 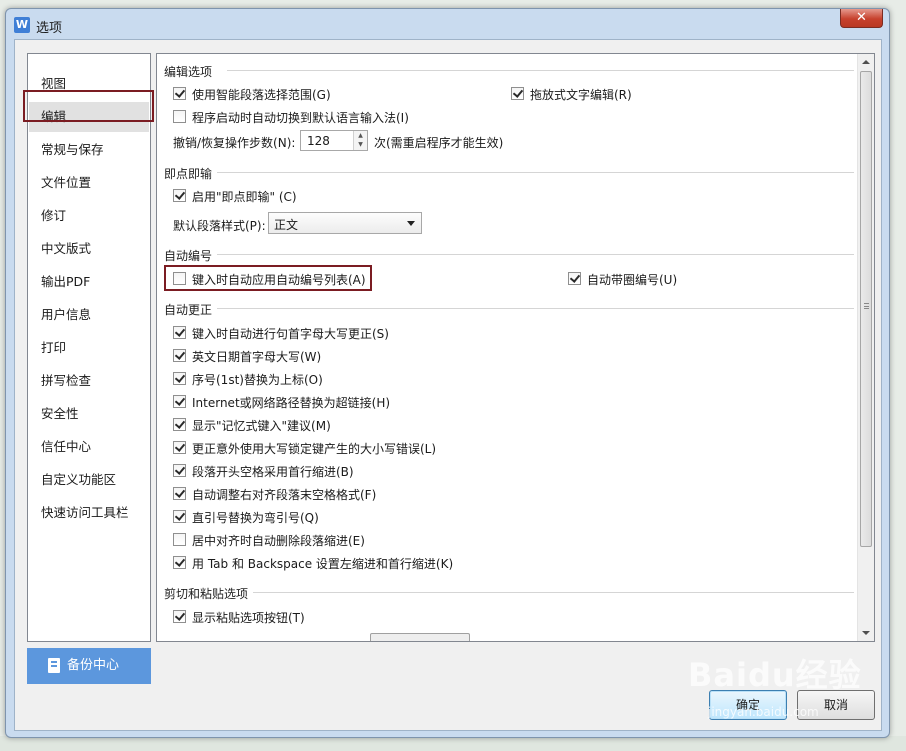 I want to click on spinner-arrows-icon: ▲ ▼, so click(x=360, y=140).